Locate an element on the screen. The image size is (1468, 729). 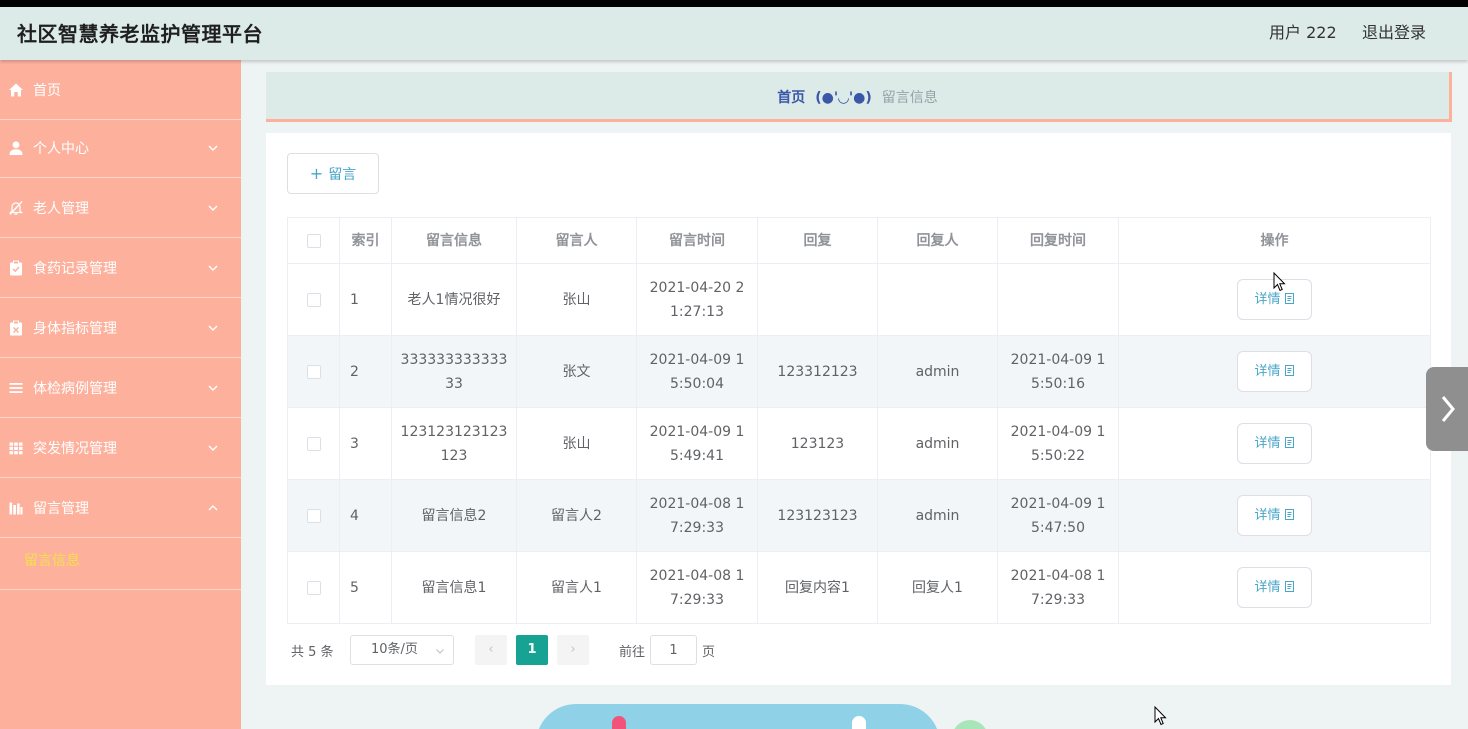
sidebar-item-label: 突发情况管理 is located at coordinates (75, 448).